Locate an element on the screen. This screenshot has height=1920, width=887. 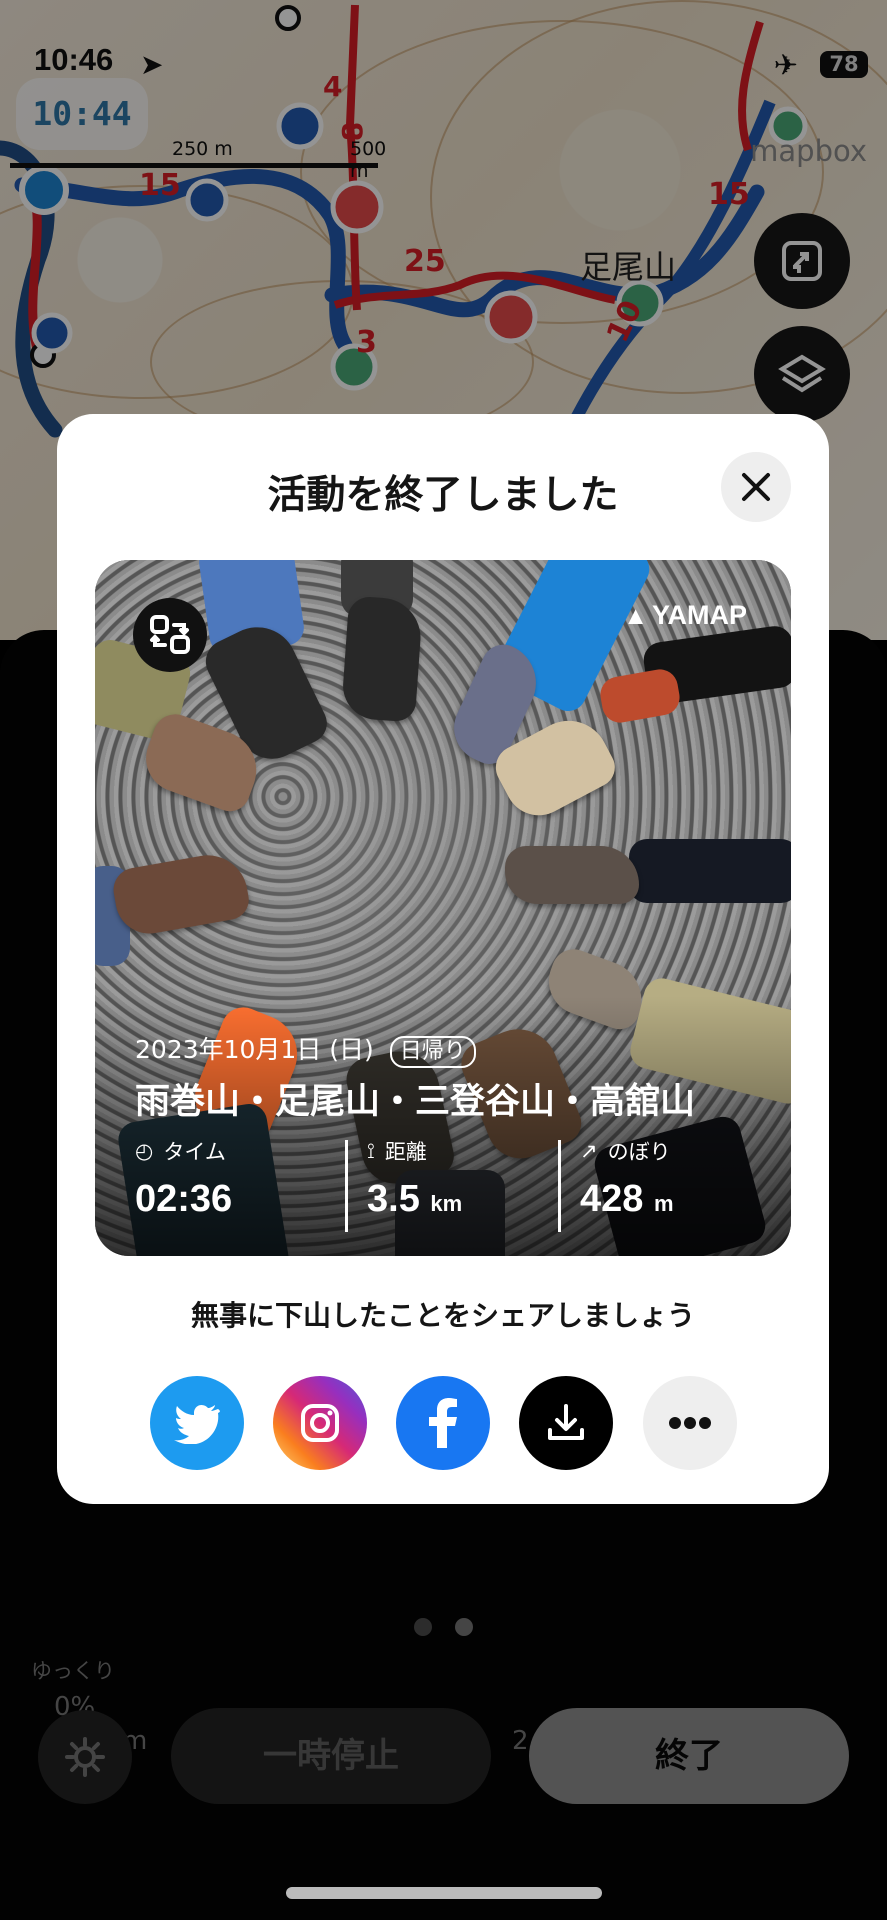
activity-date-line: 2023年10月1日 (日) 日帰り is located at coordinates (305, 1049).